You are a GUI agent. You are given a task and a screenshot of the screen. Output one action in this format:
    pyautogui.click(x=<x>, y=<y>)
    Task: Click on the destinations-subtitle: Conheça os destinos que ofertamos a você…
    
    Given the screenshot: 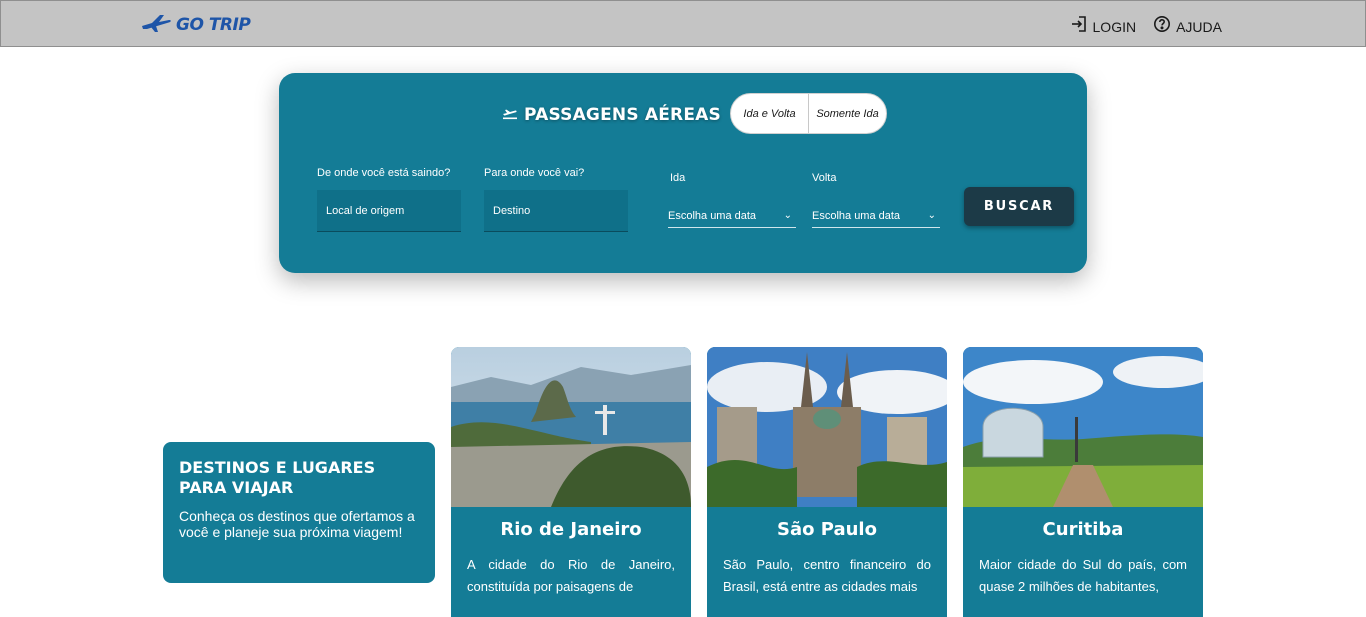 What is the action you would take?
    pyautogui.click(x=297, y=524)
    